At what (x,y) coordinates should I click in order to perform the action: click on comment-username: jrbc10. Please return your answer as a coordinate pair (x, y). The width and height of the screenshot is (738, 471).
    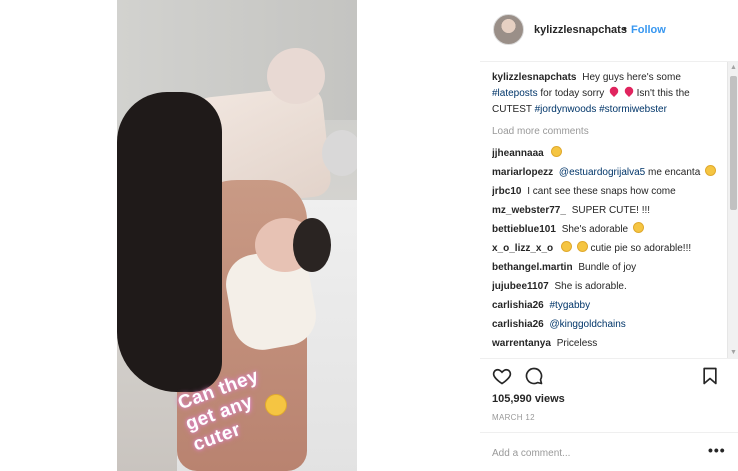
    Looking at the image, I should click on (506, 191).